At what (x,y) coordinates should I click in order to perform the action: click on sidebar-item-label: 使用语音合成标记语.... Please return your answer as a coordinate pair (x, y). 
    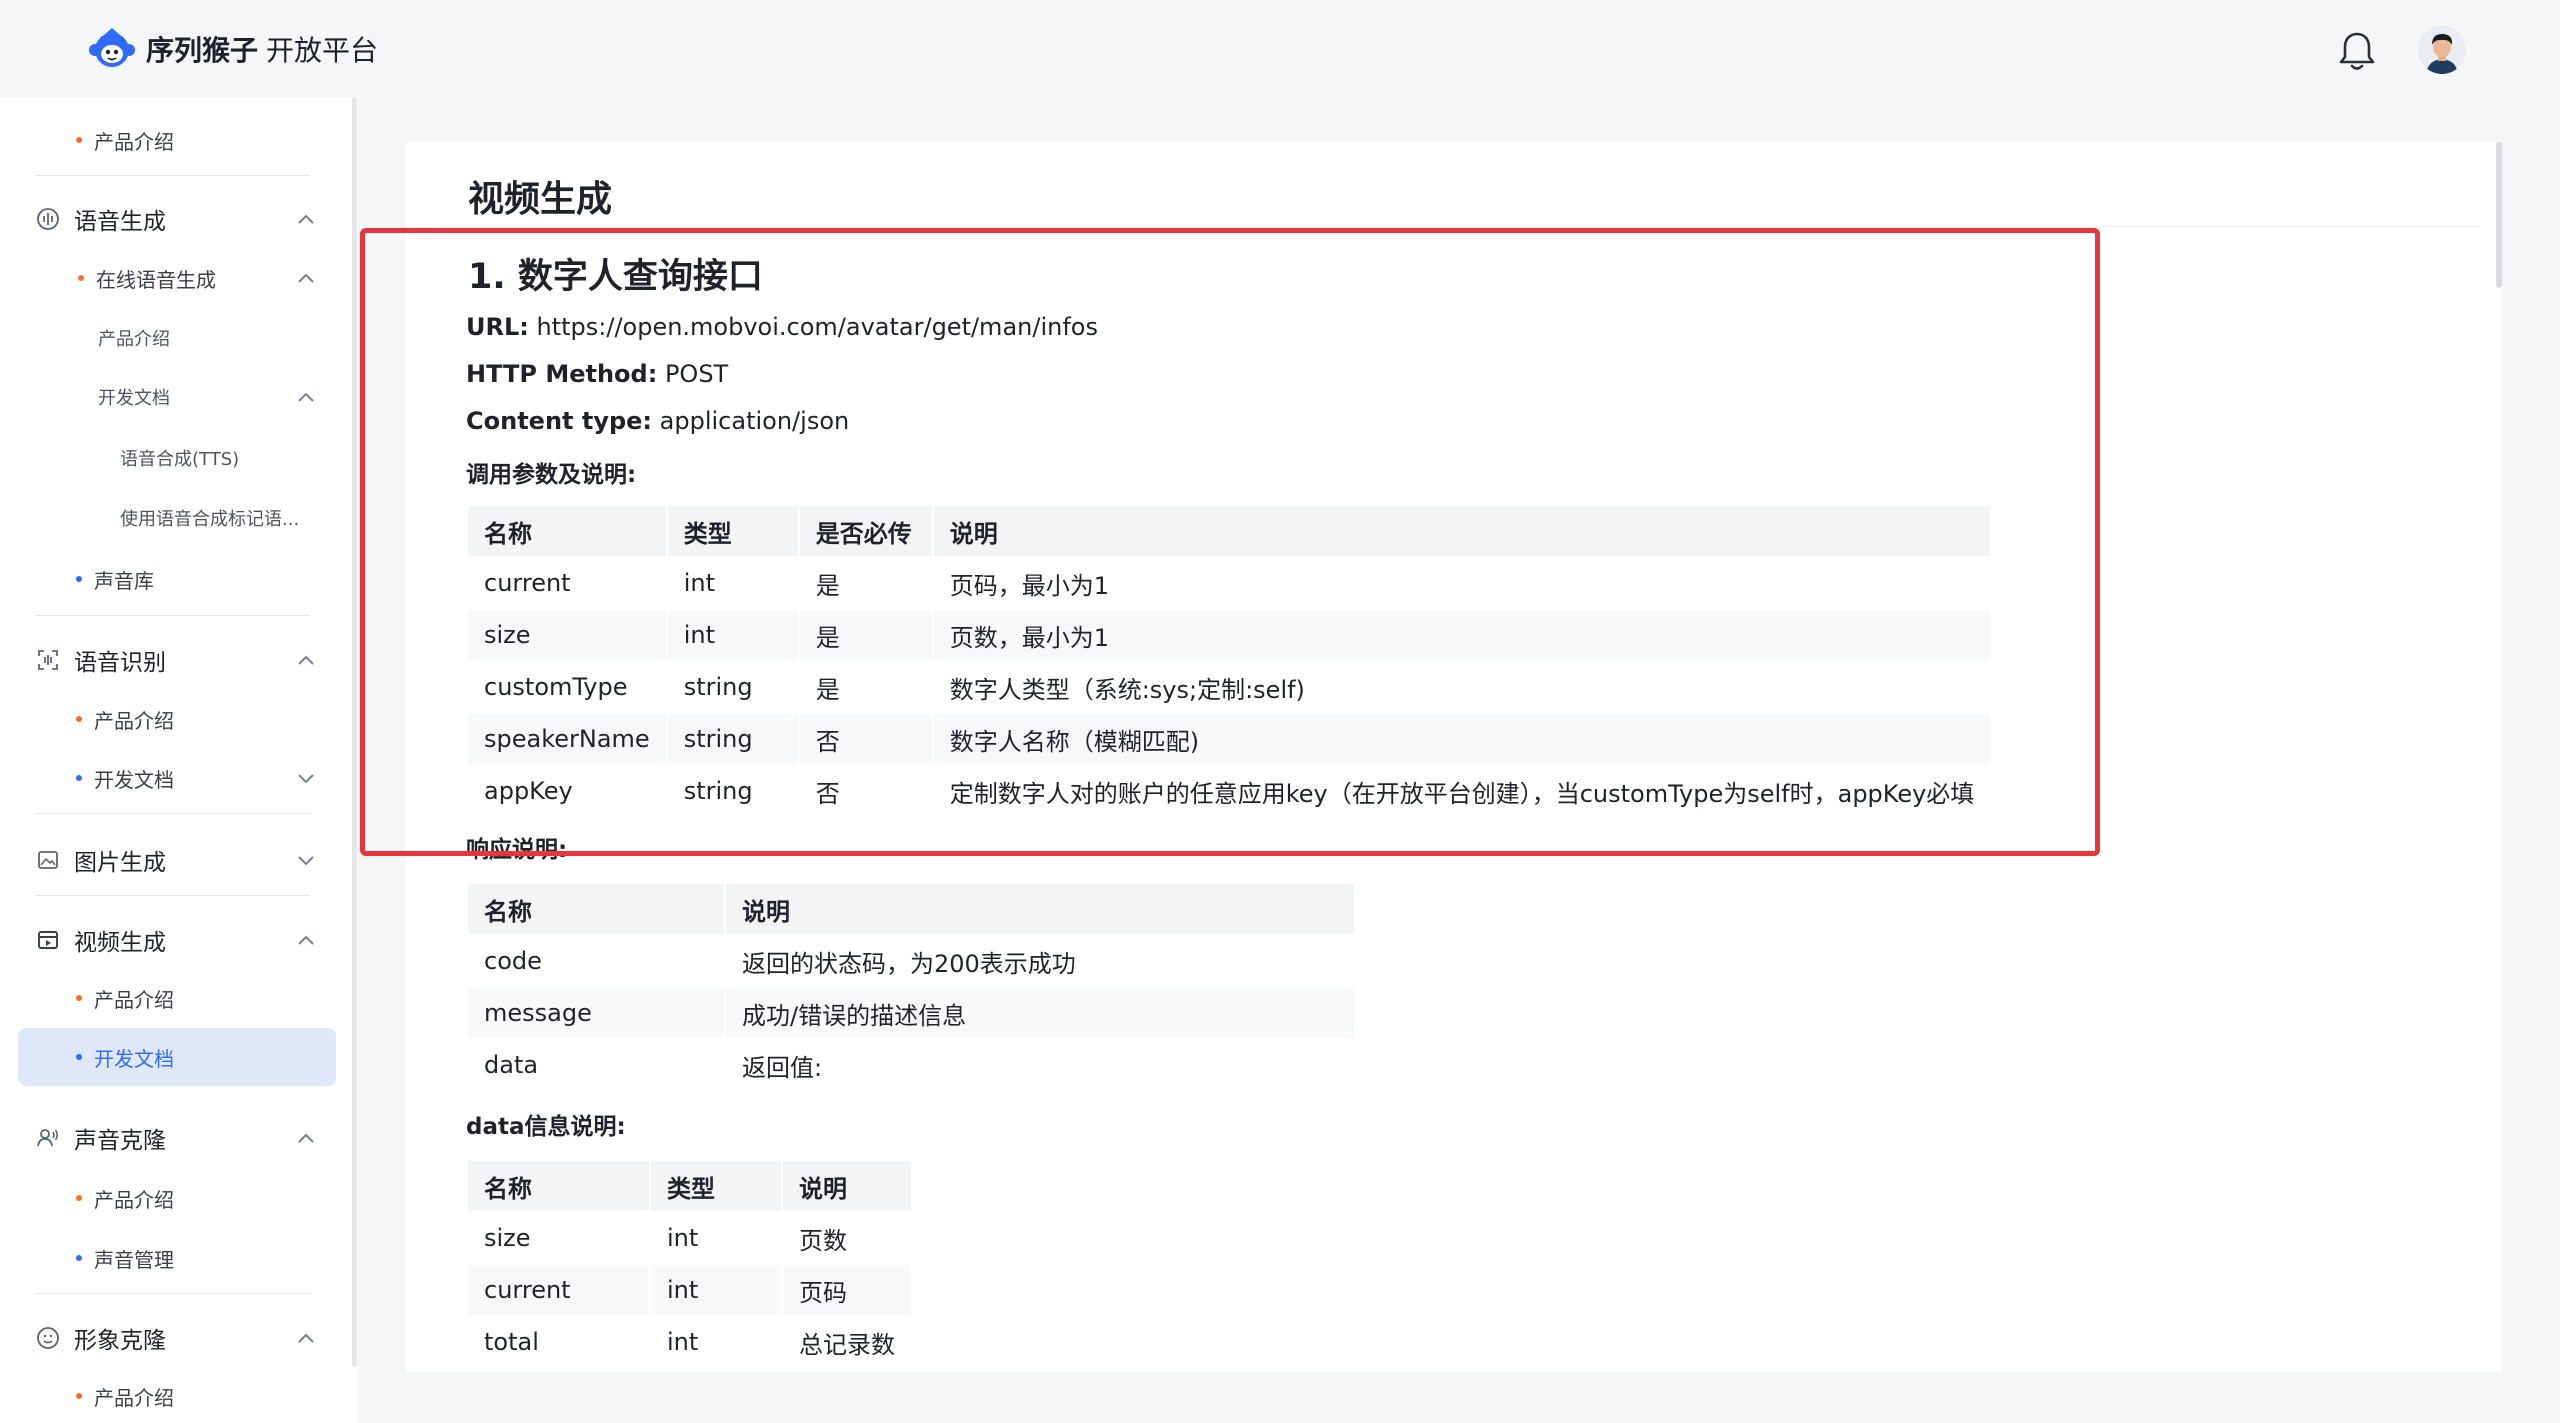
    Looking at the image, I should click on (210, 519).